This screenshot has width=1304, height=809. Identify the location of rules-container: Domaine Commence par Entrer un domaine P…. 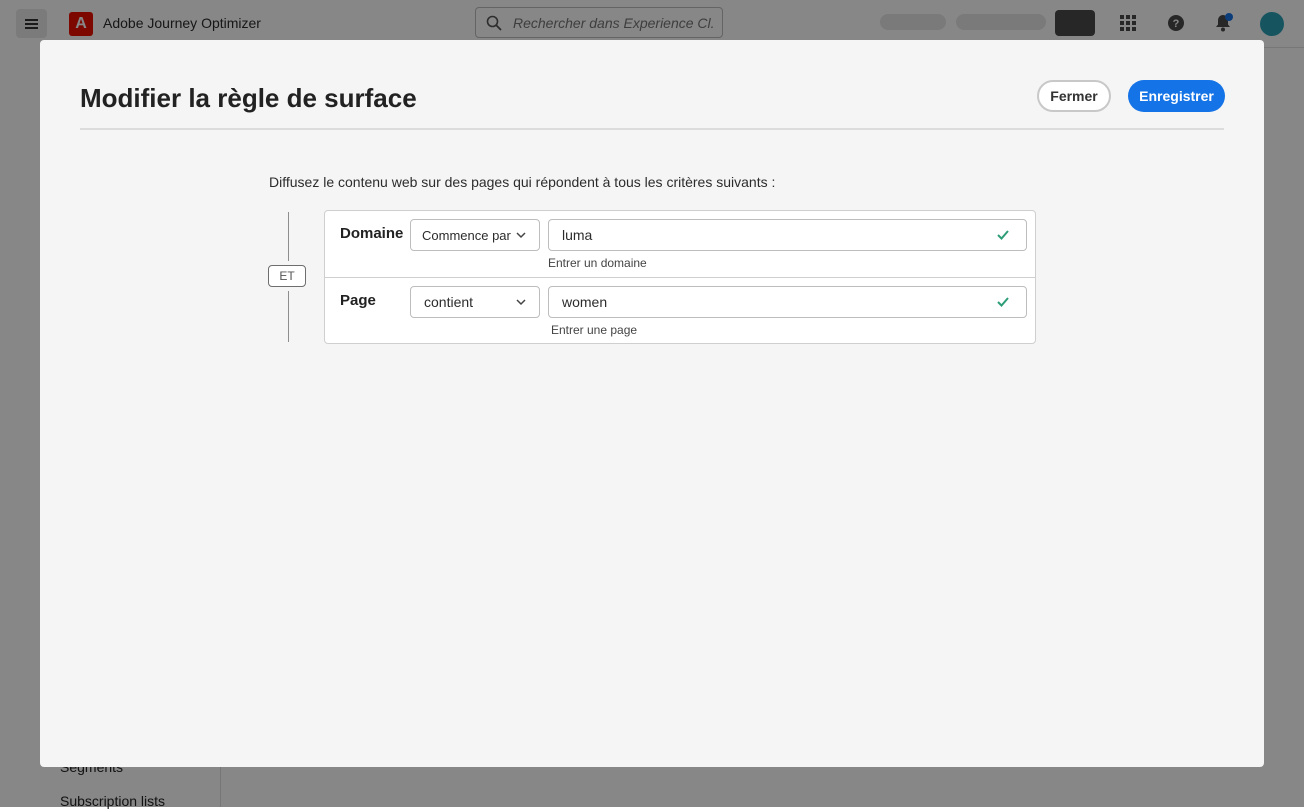
(680, 277).